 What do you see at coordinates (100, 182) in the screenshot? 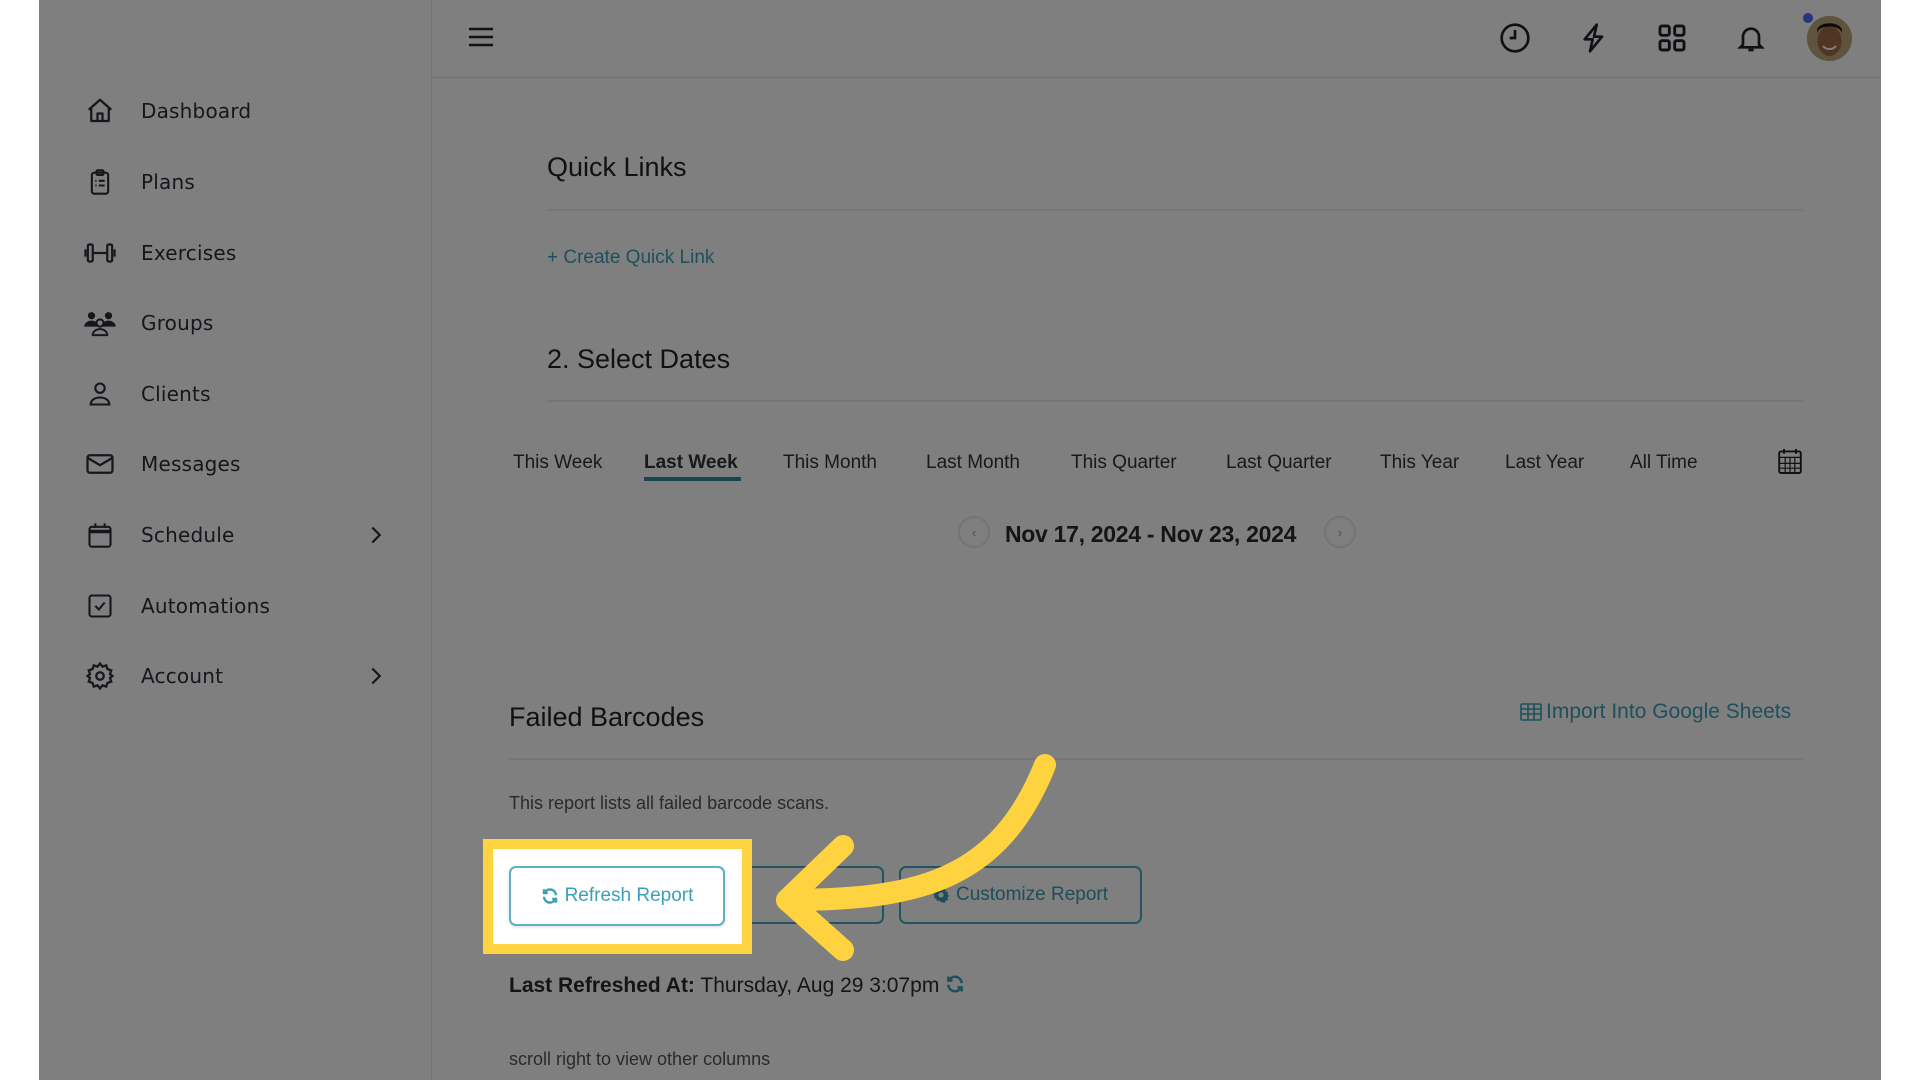
I see `clipboard-icon` at bounding box center [100, 182].